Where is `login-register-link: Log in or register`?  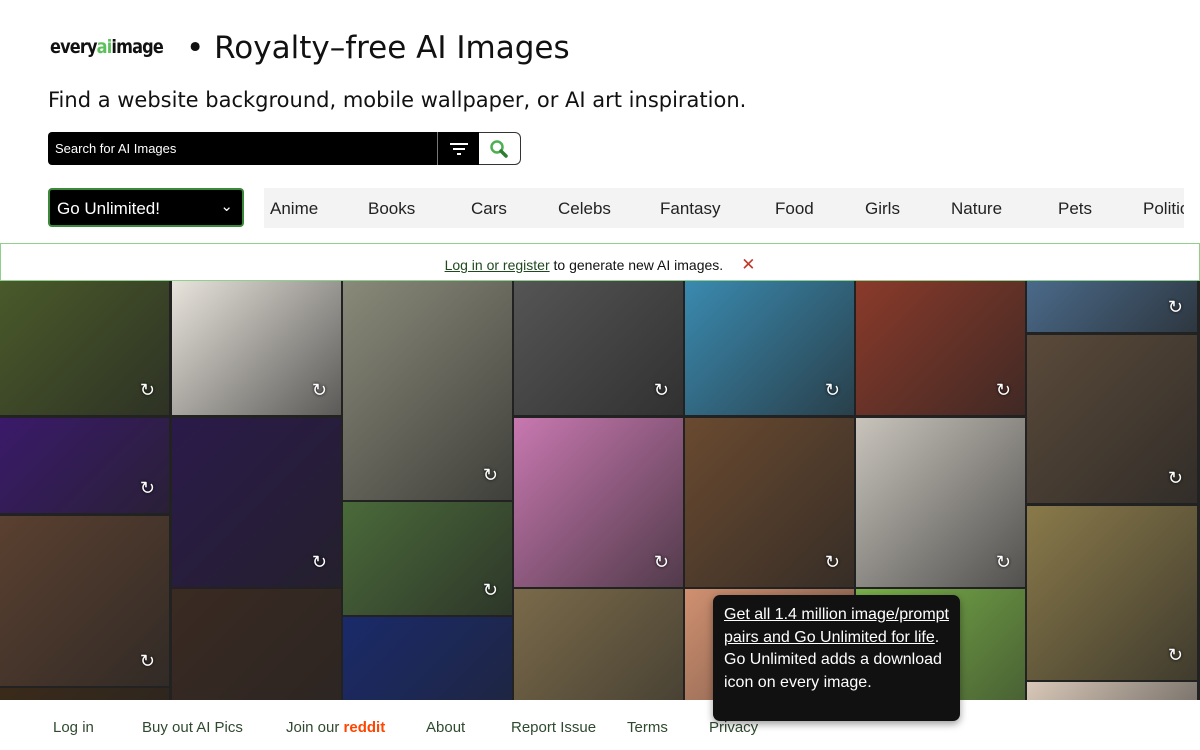
login-register-link: Log in or register is located at coordinates (497, 265).